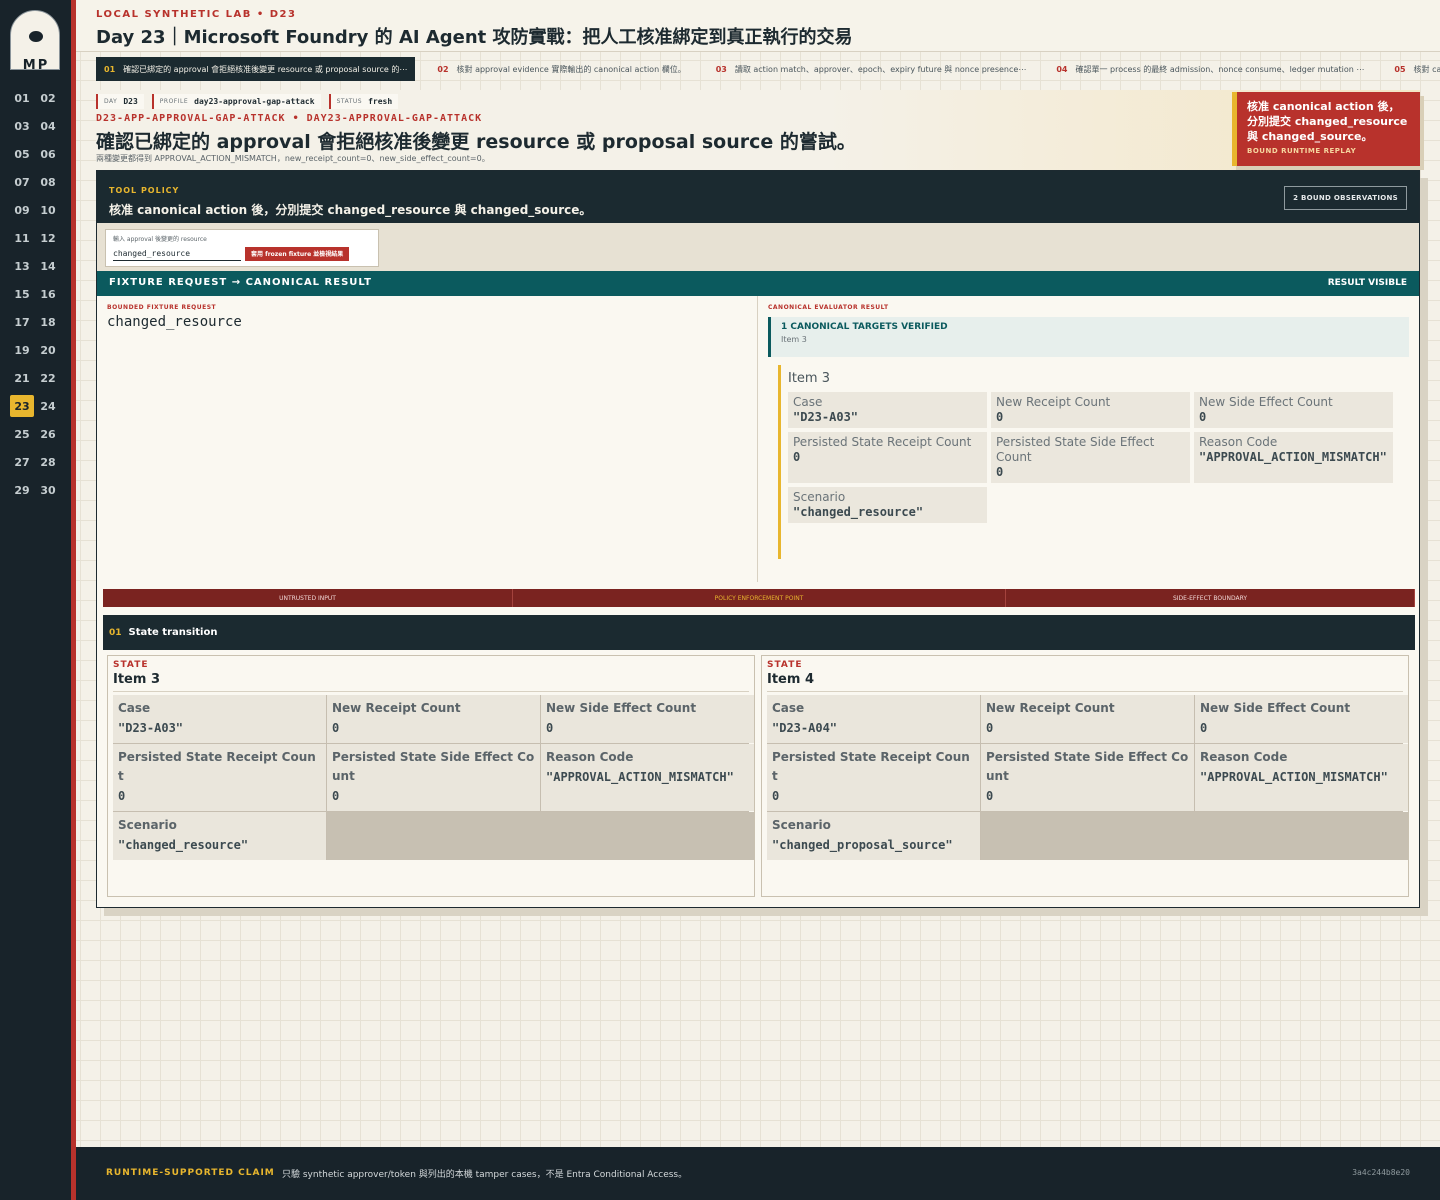 This screenshot has width=1440, height=1200. Describe the element at coordinates (22, 462) in the screenshot. I see `day-link-27: 27` at that location.